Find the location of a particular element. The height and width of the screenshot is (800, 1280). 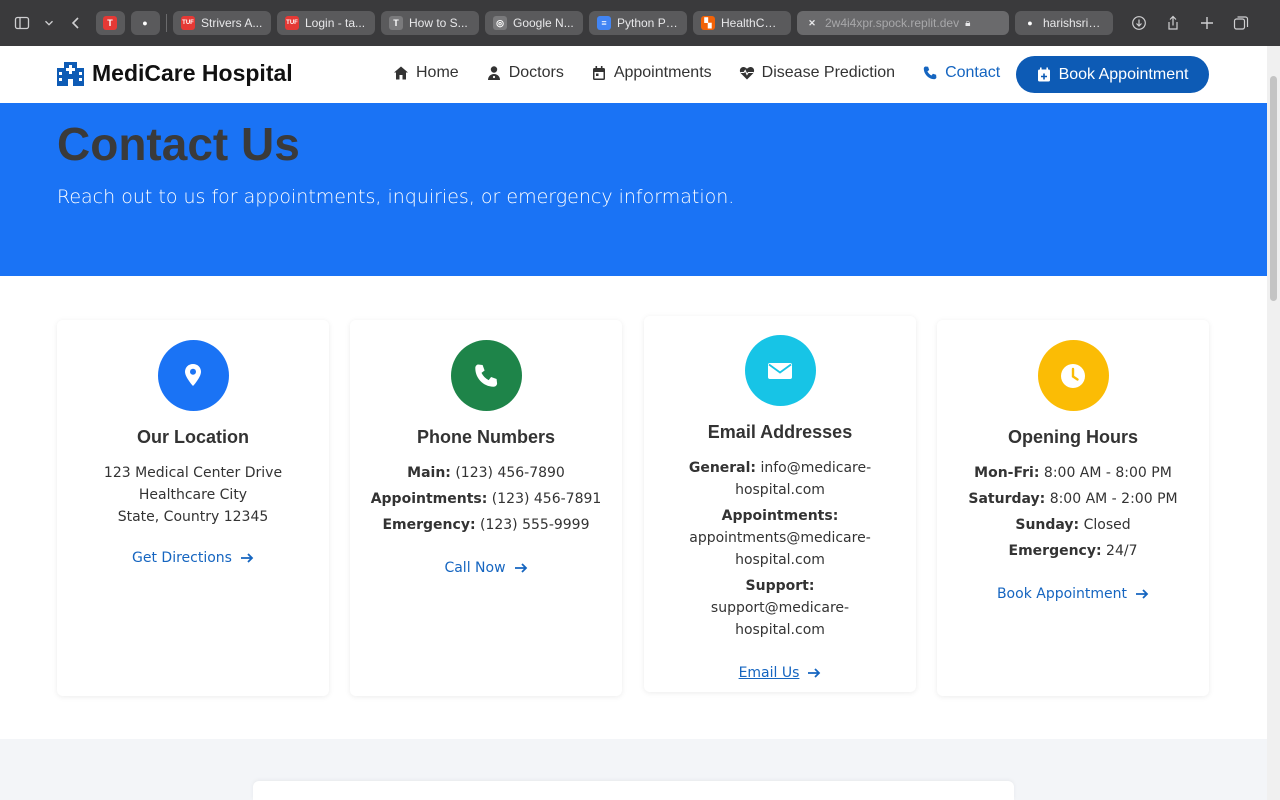

nav-link-doctors: Doctors is located at coordinates (525, 73).